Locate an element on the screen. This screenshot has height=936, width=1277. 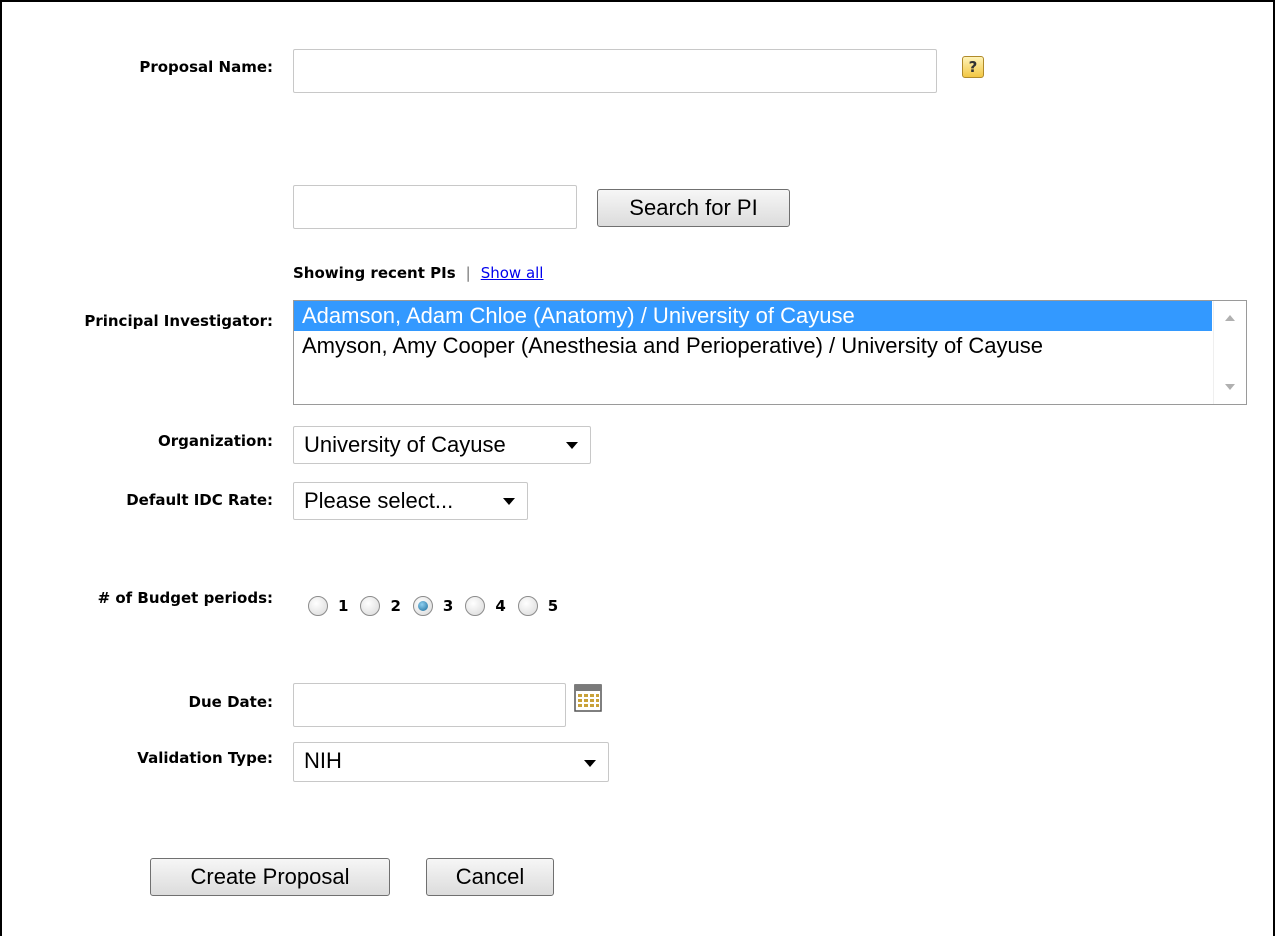
budget-period-label-4: 4 is located at coordinates (500, 606).